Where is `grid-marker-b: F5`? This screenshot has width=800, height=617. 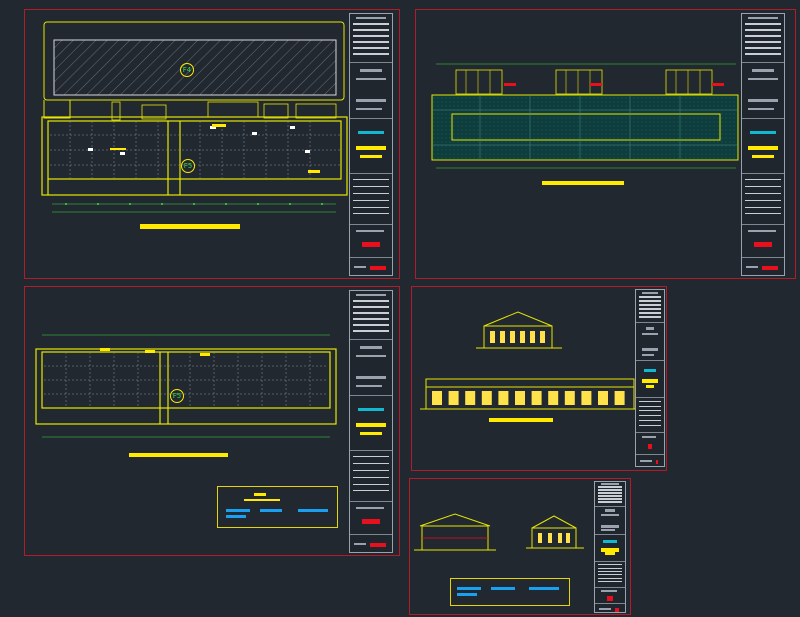
grid-marker-b: F5 is located at coordinates (188, 166).